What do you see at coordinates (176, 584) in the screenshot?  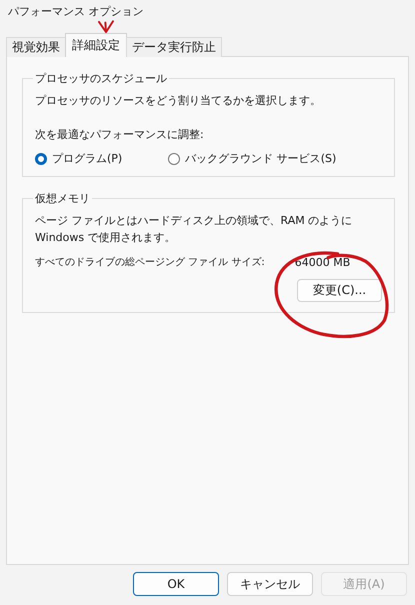 I see `ok-button: OK` at bounding box center [176, 584].